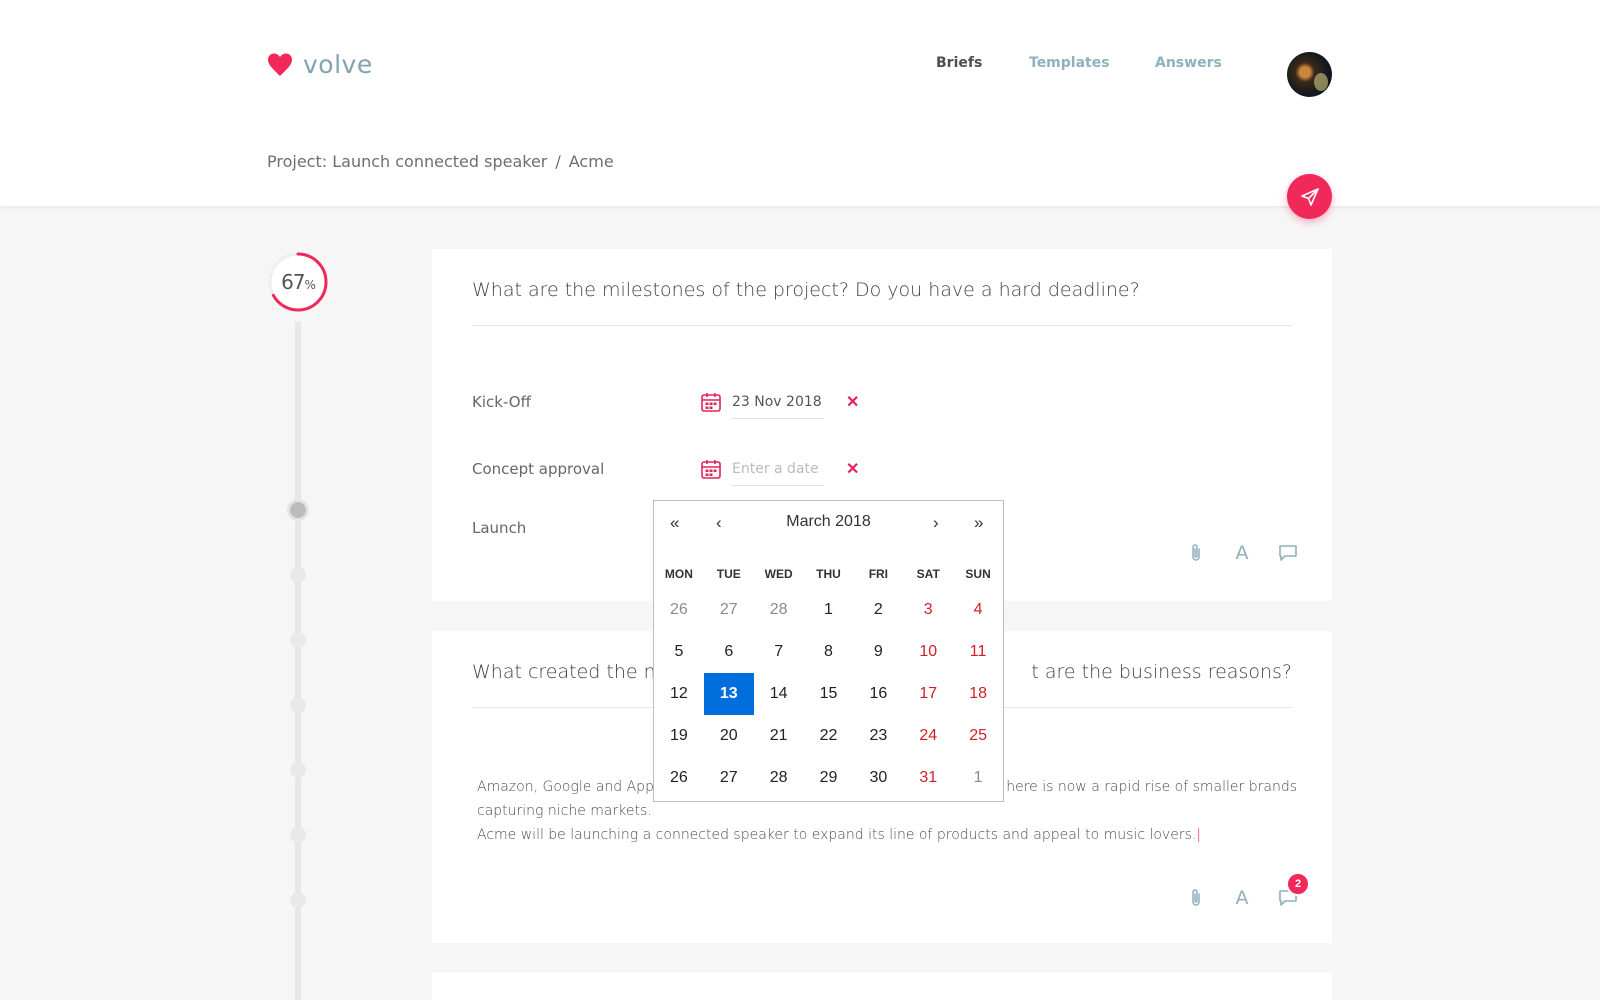  Describe the element at coordinates (298, 510) in the screenshot. I see `rail-step-current` at that location.